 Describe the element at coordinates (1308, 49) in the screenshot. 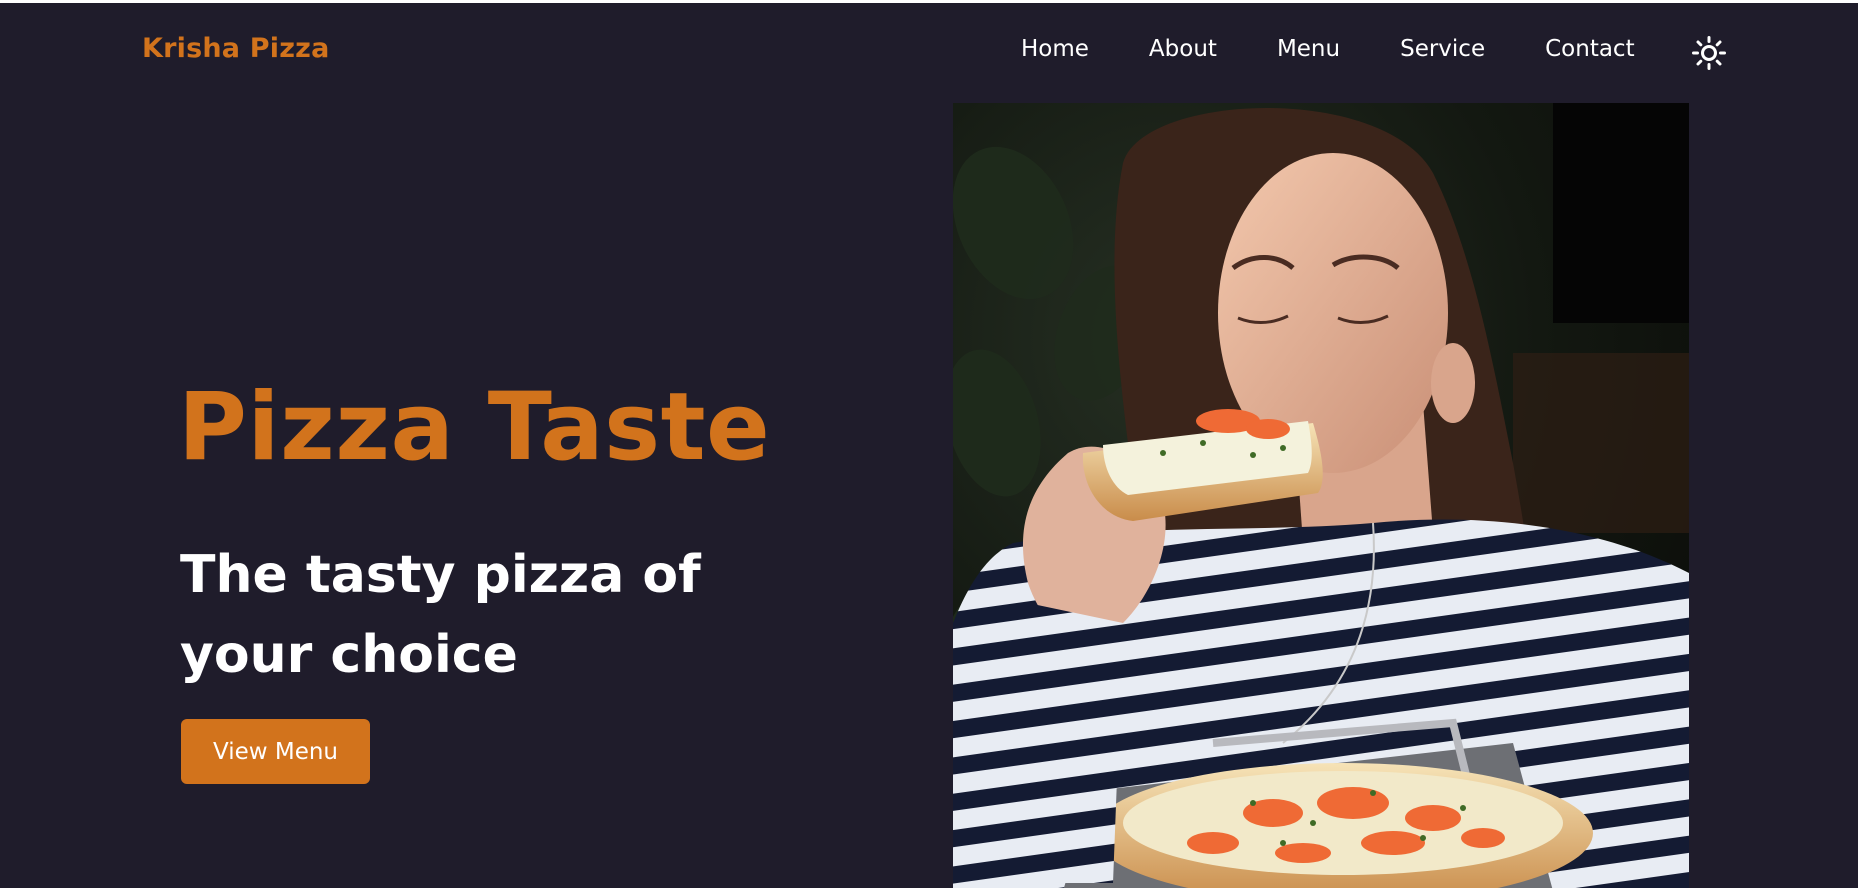

I see `nav-menu: Menu` at that location.